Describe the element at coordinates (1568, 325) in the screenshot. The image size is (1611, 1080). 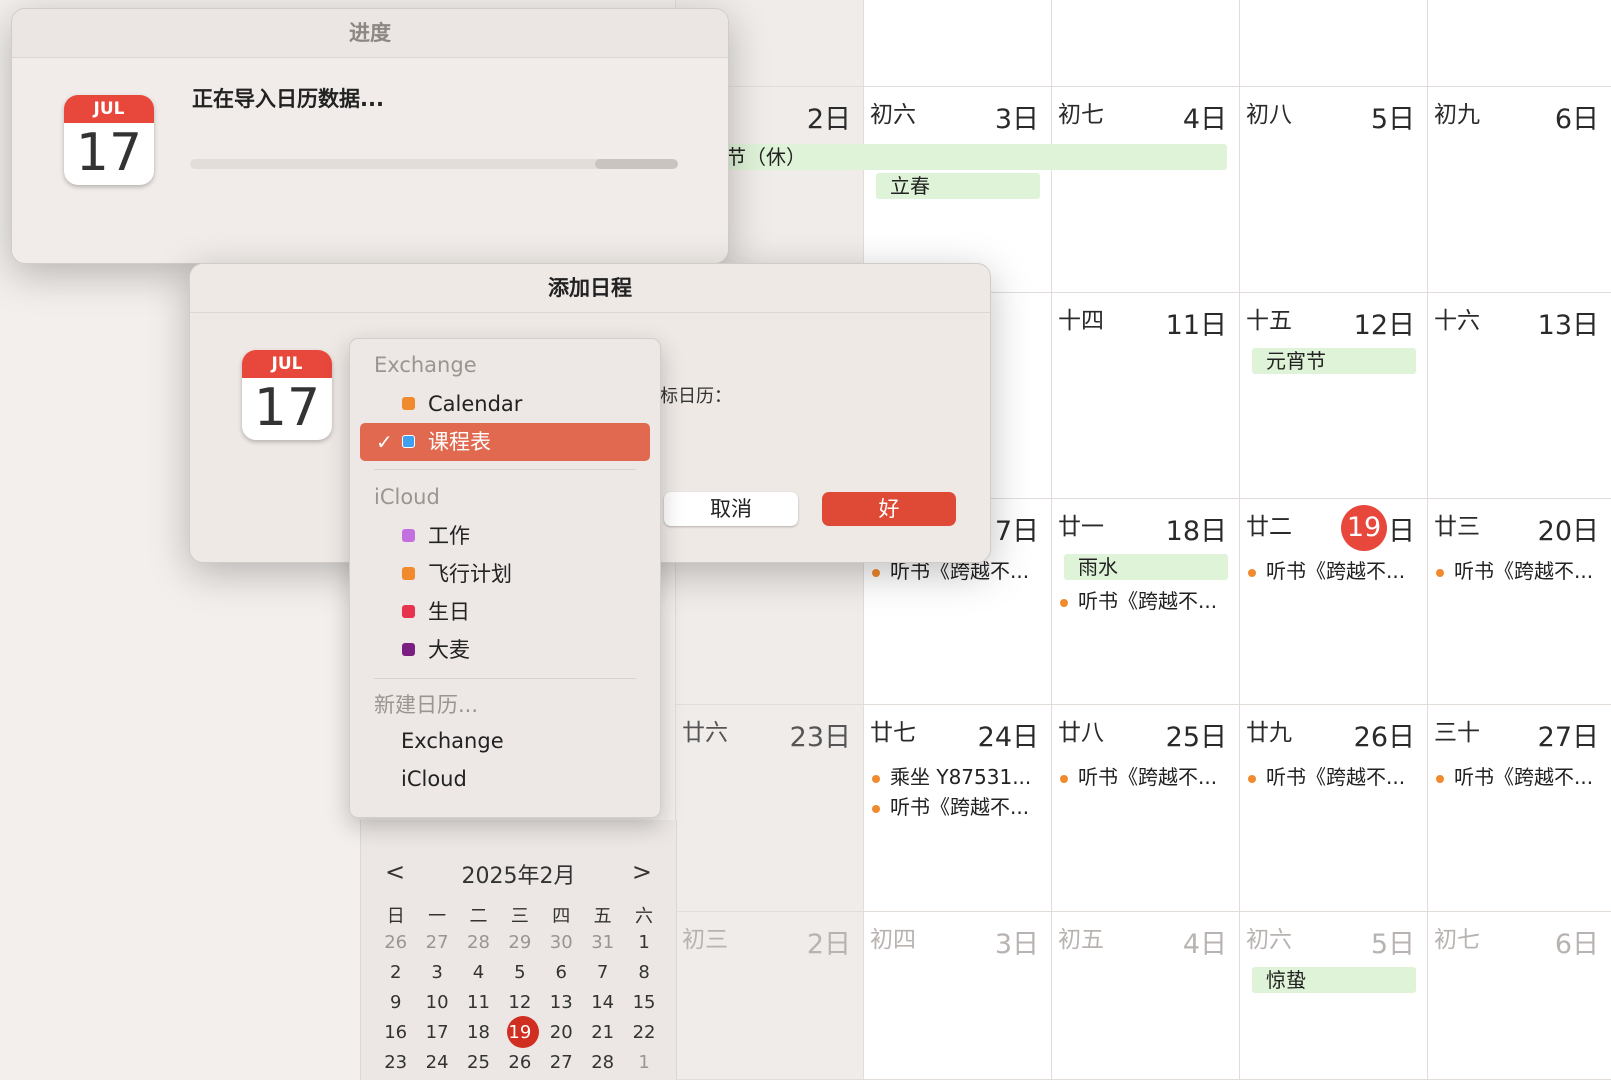
I see `day-number: 13日` at that location.